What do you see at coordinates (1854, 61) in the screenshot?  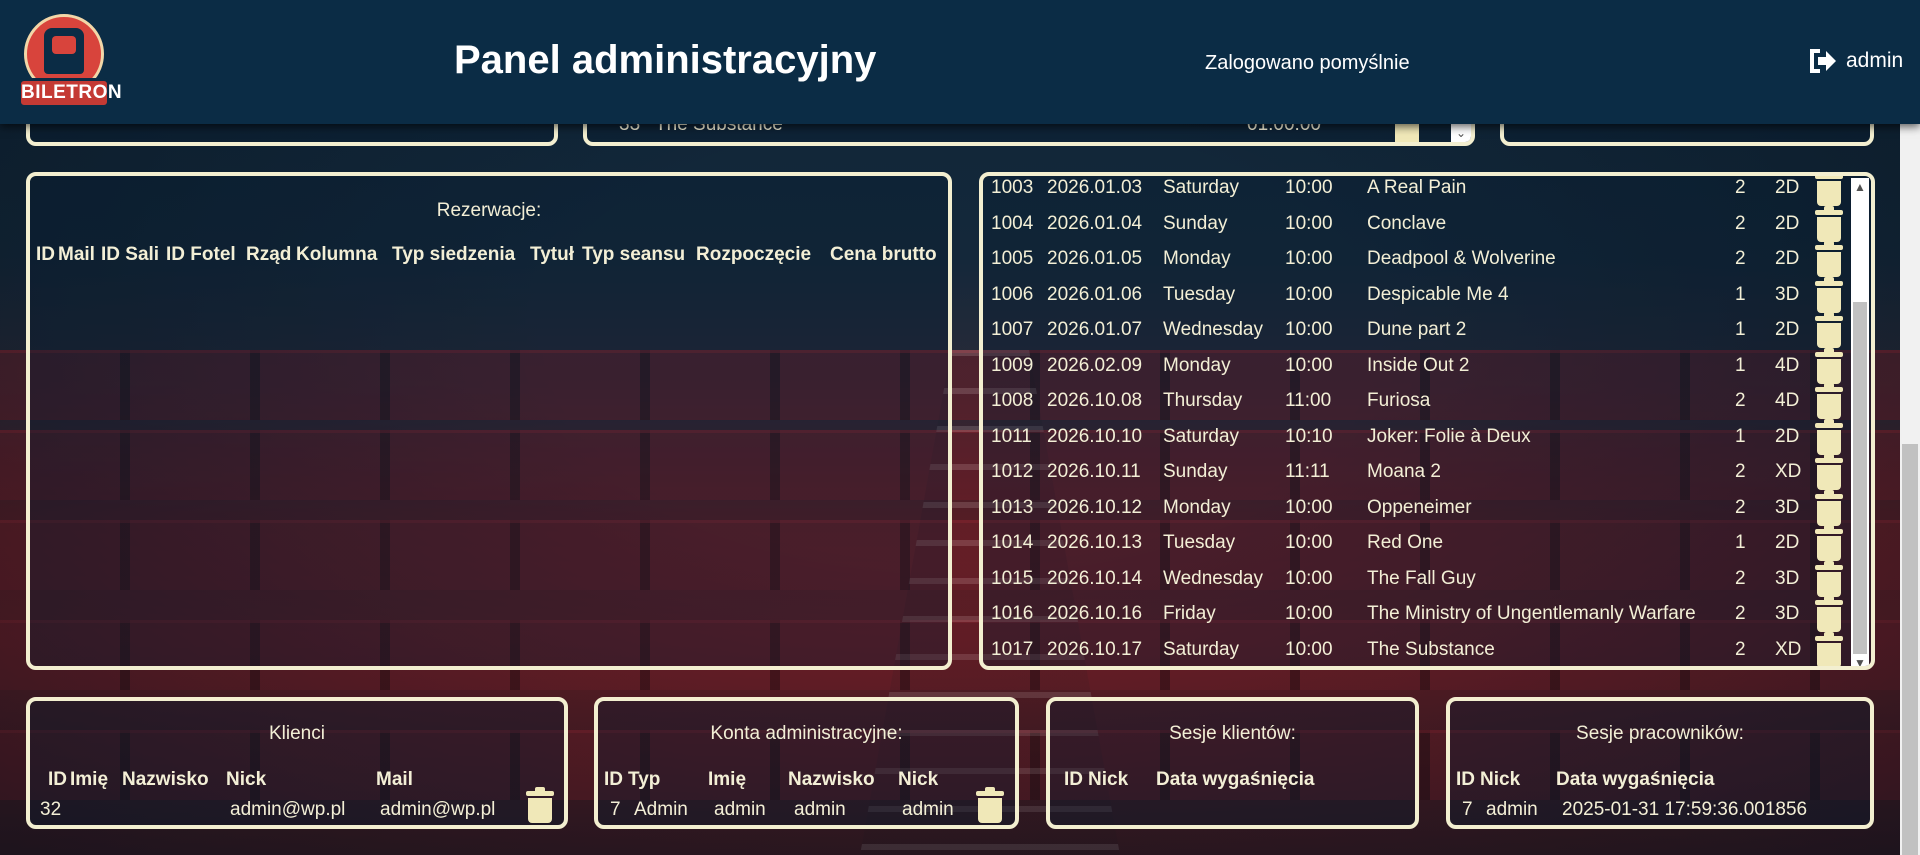 I see `logout-button: admin` at bounding box center [1854, 61].